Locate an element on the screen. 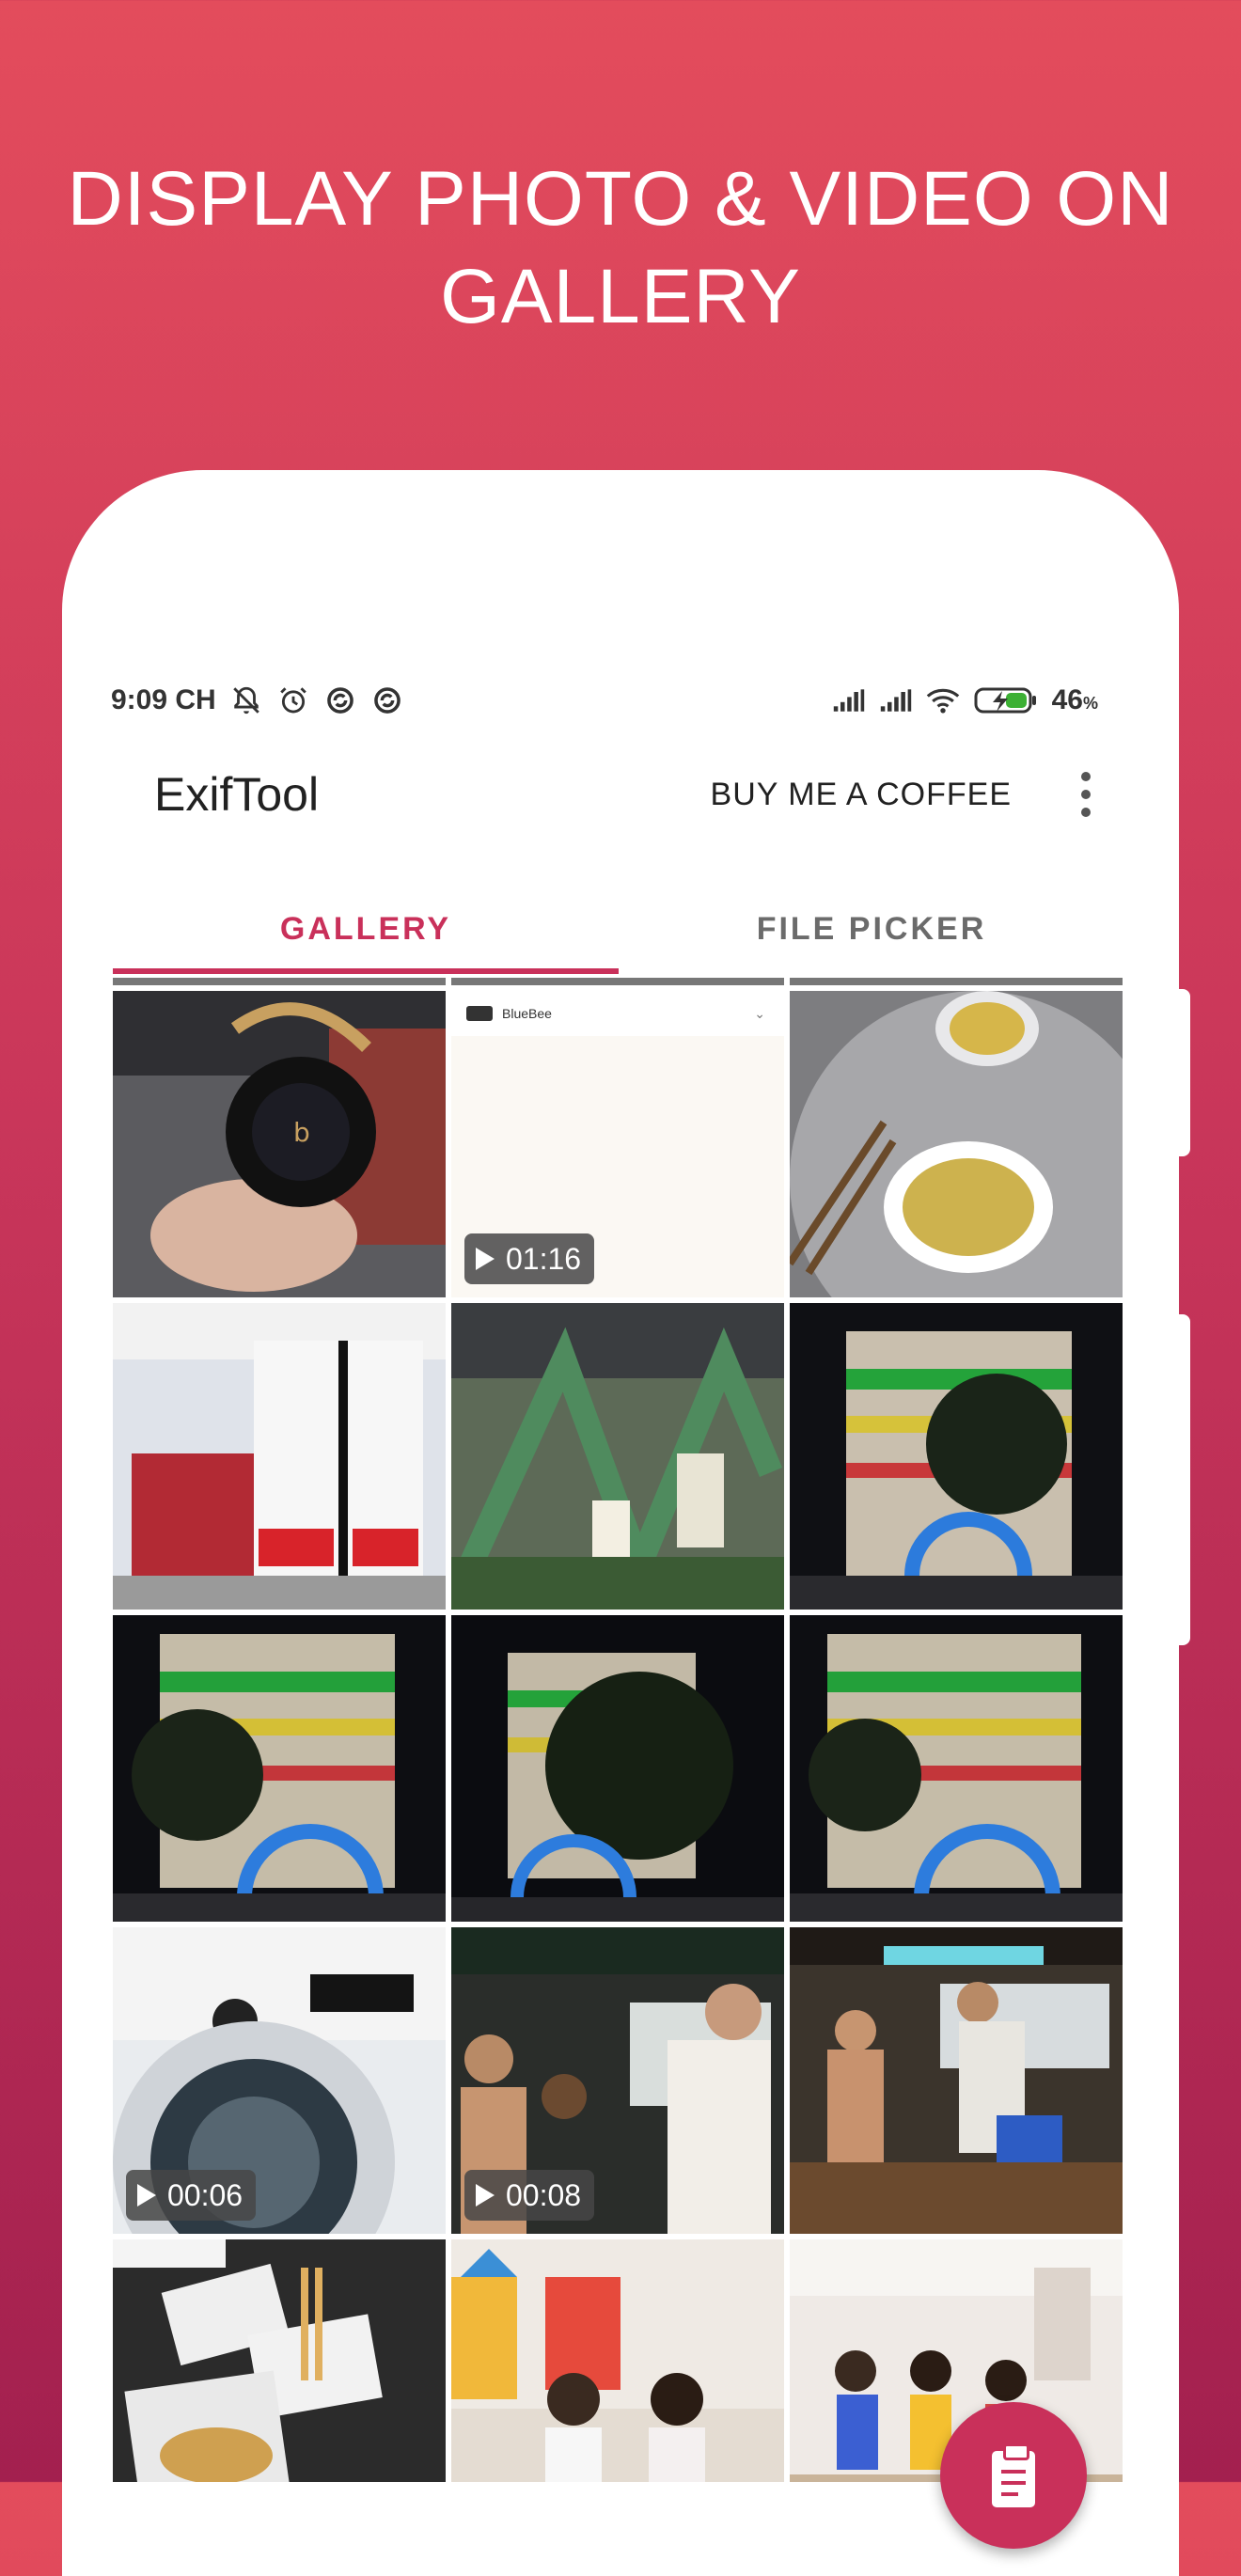 The height and width of the screenshot is (2576, 1241). muted-bell-icon is located at coordinates (246, 700).